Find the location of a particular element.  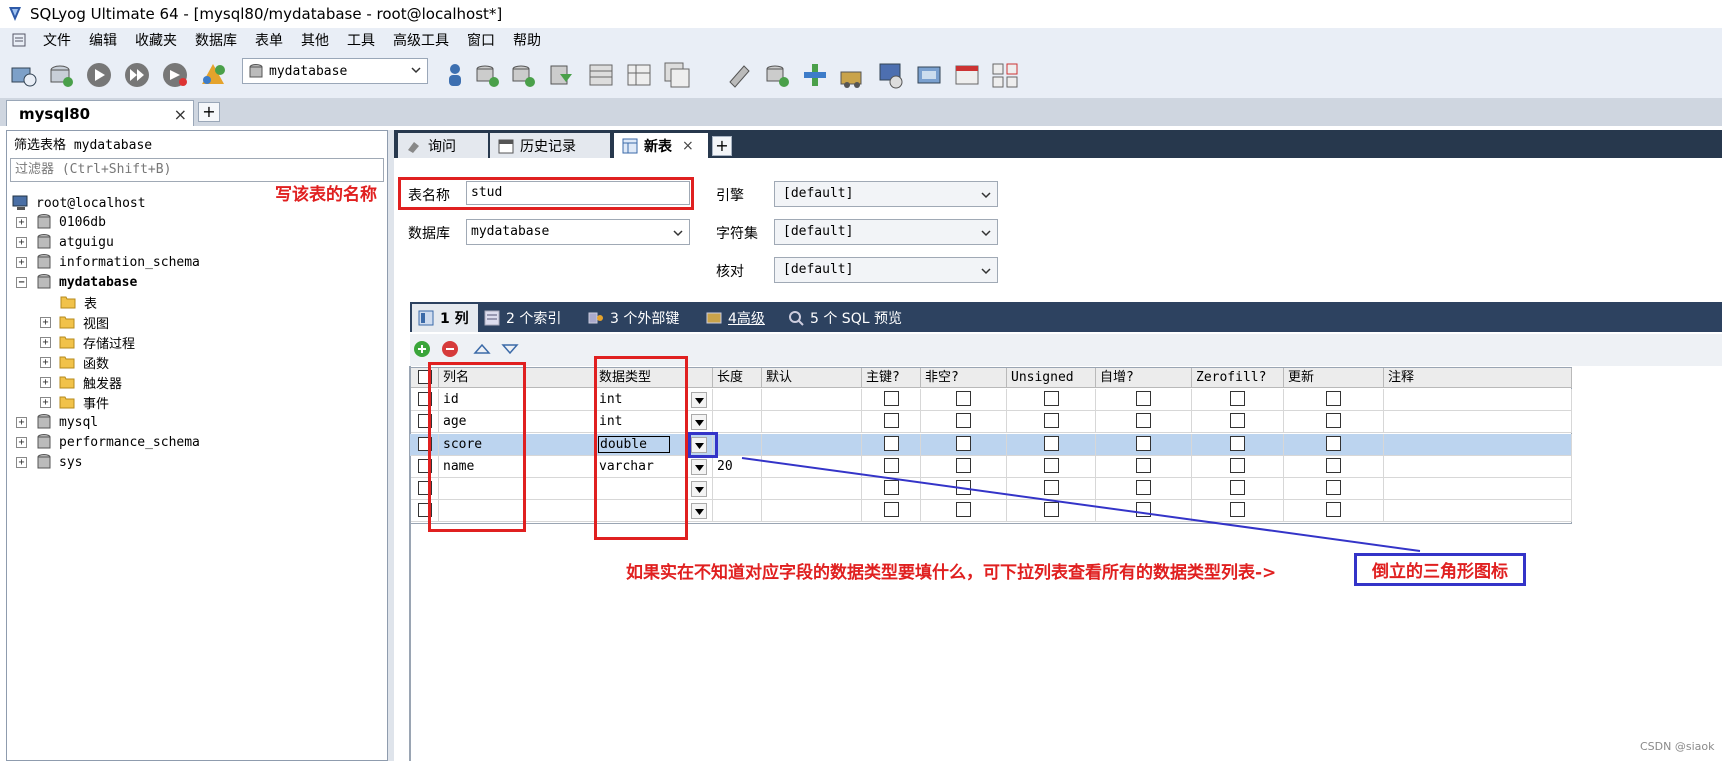

watermark: CSDN @siaok is located at coordinates (1677, 746).